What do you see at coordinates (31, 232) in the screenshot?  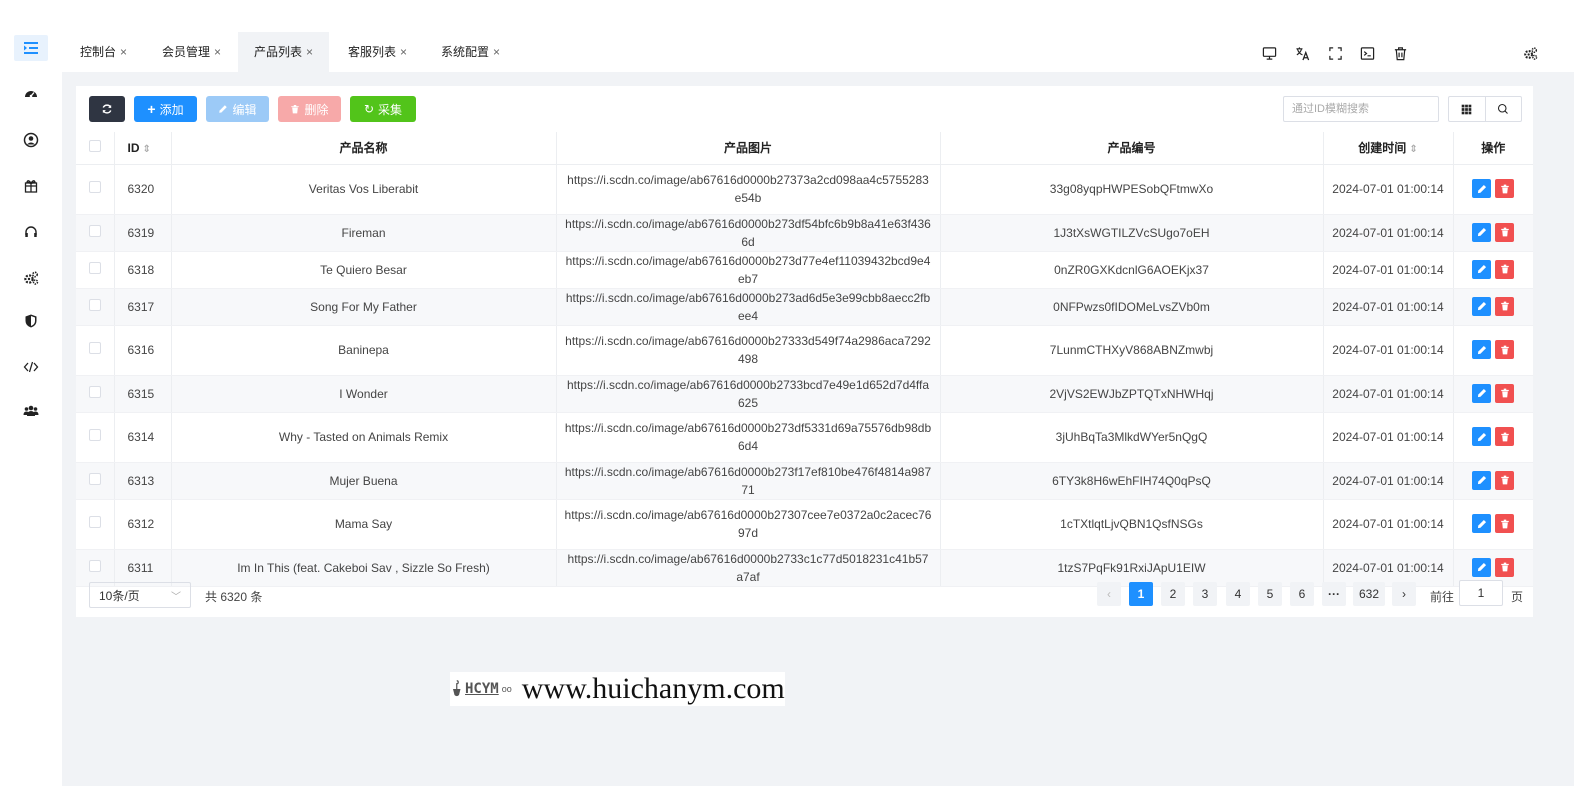 I see `headset-icon` at bounding box center [31, 232].